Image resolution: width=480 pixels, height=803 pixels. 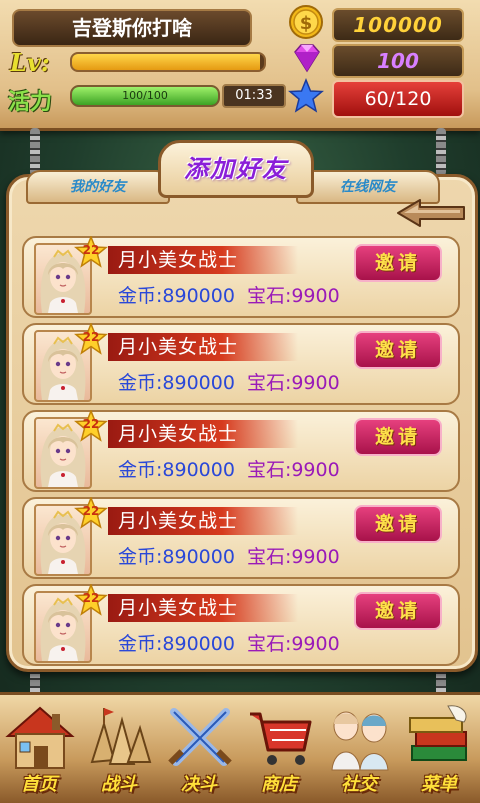 I want to click on level-progress-fill, so click(x=166, y=62).